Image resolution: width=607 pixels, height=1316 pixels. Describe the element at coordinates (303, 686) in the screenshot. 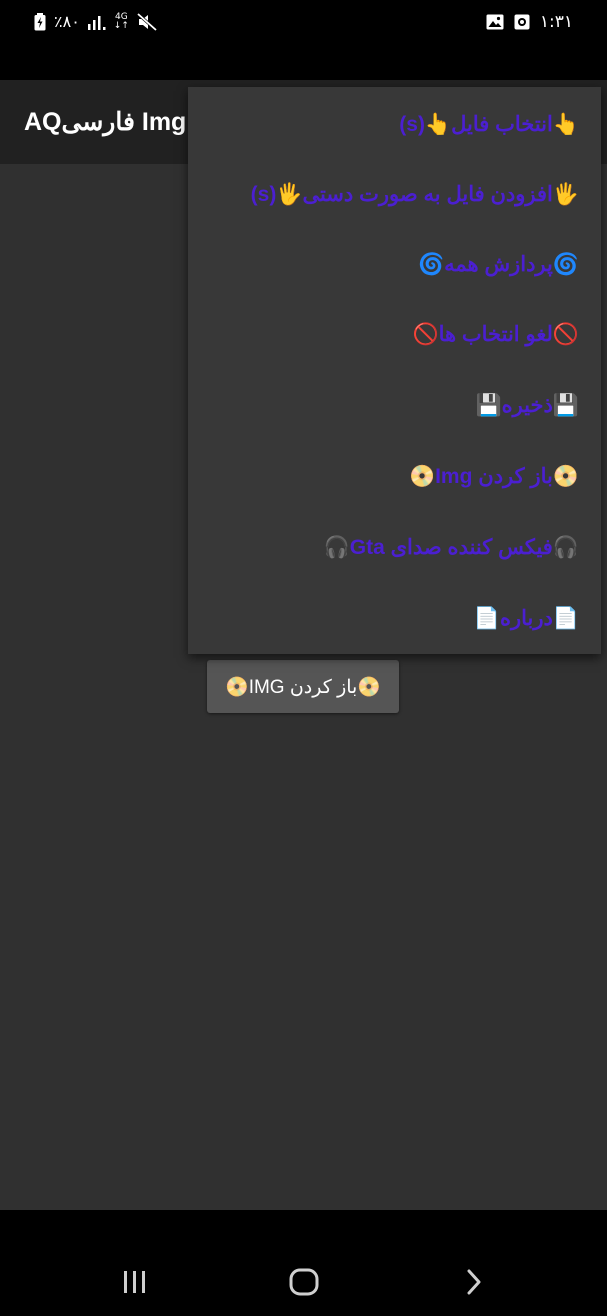

I see `open-img-button: 📀باز کردن IMG📀` at that location.